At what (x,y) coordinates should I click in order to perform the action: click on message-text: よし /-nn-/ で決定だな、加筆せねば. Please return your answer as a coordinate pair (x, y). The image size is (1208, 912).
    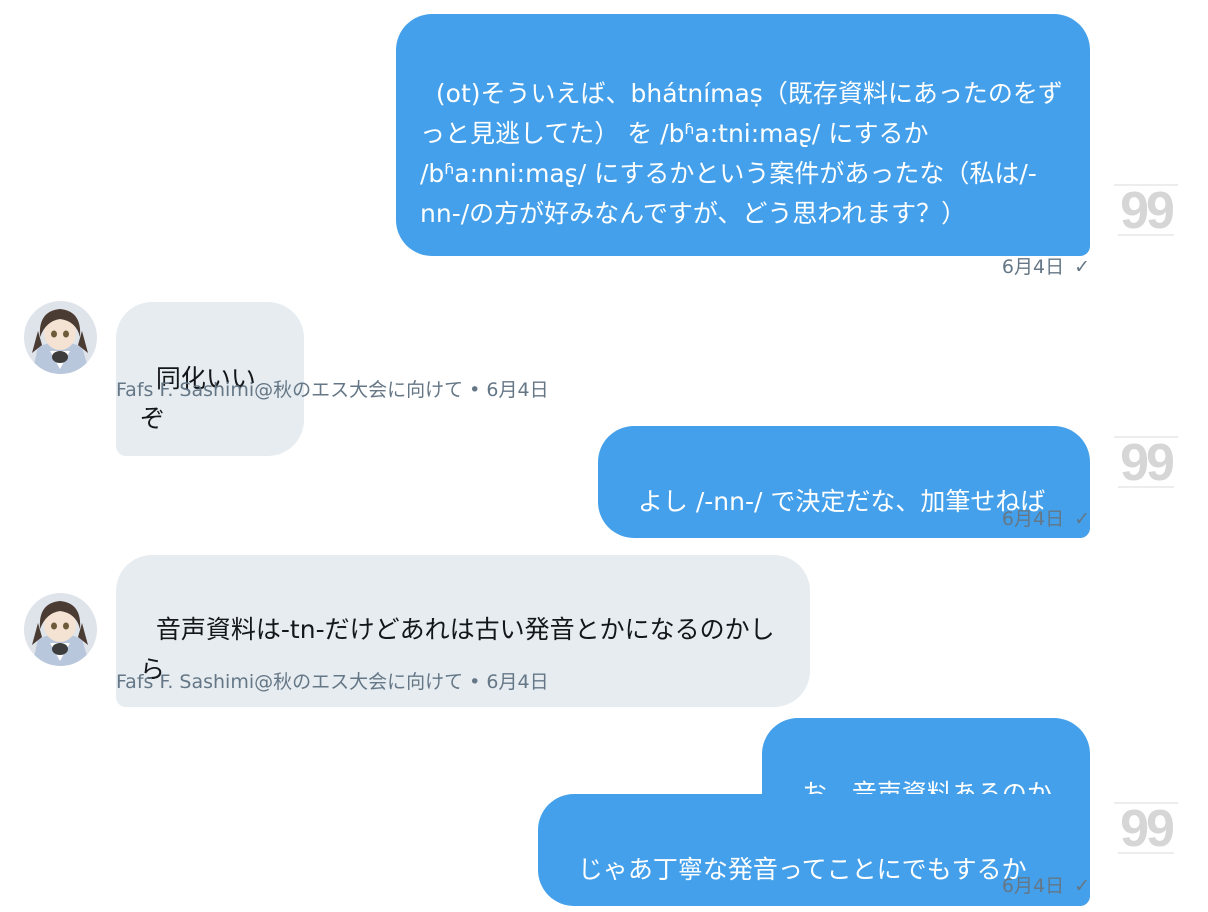
    Looking at the image, I should click on (841, 501).